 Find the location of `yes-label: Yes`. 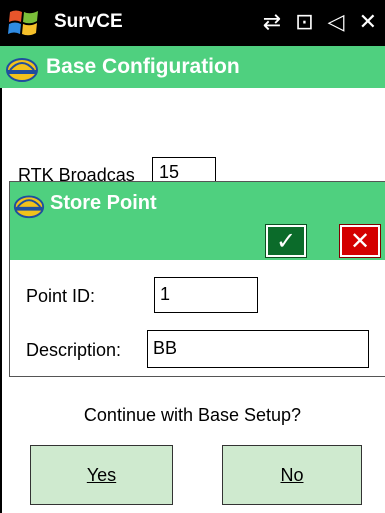

yes-label: Yes is located at coordinates (101, 474).